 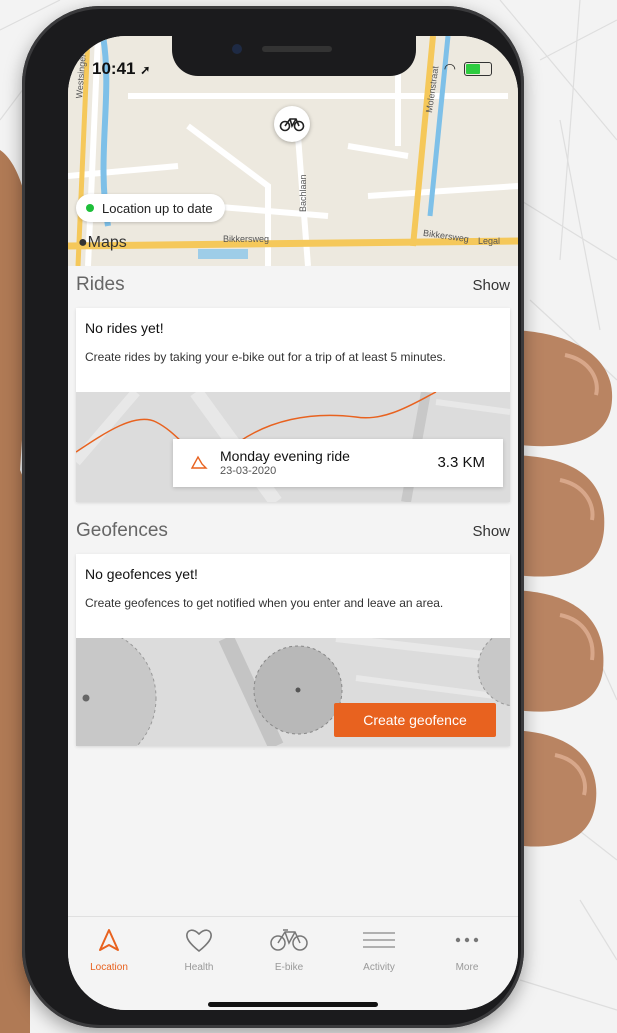 I want to click on bike-location-pin, so click(x=292, y=124).